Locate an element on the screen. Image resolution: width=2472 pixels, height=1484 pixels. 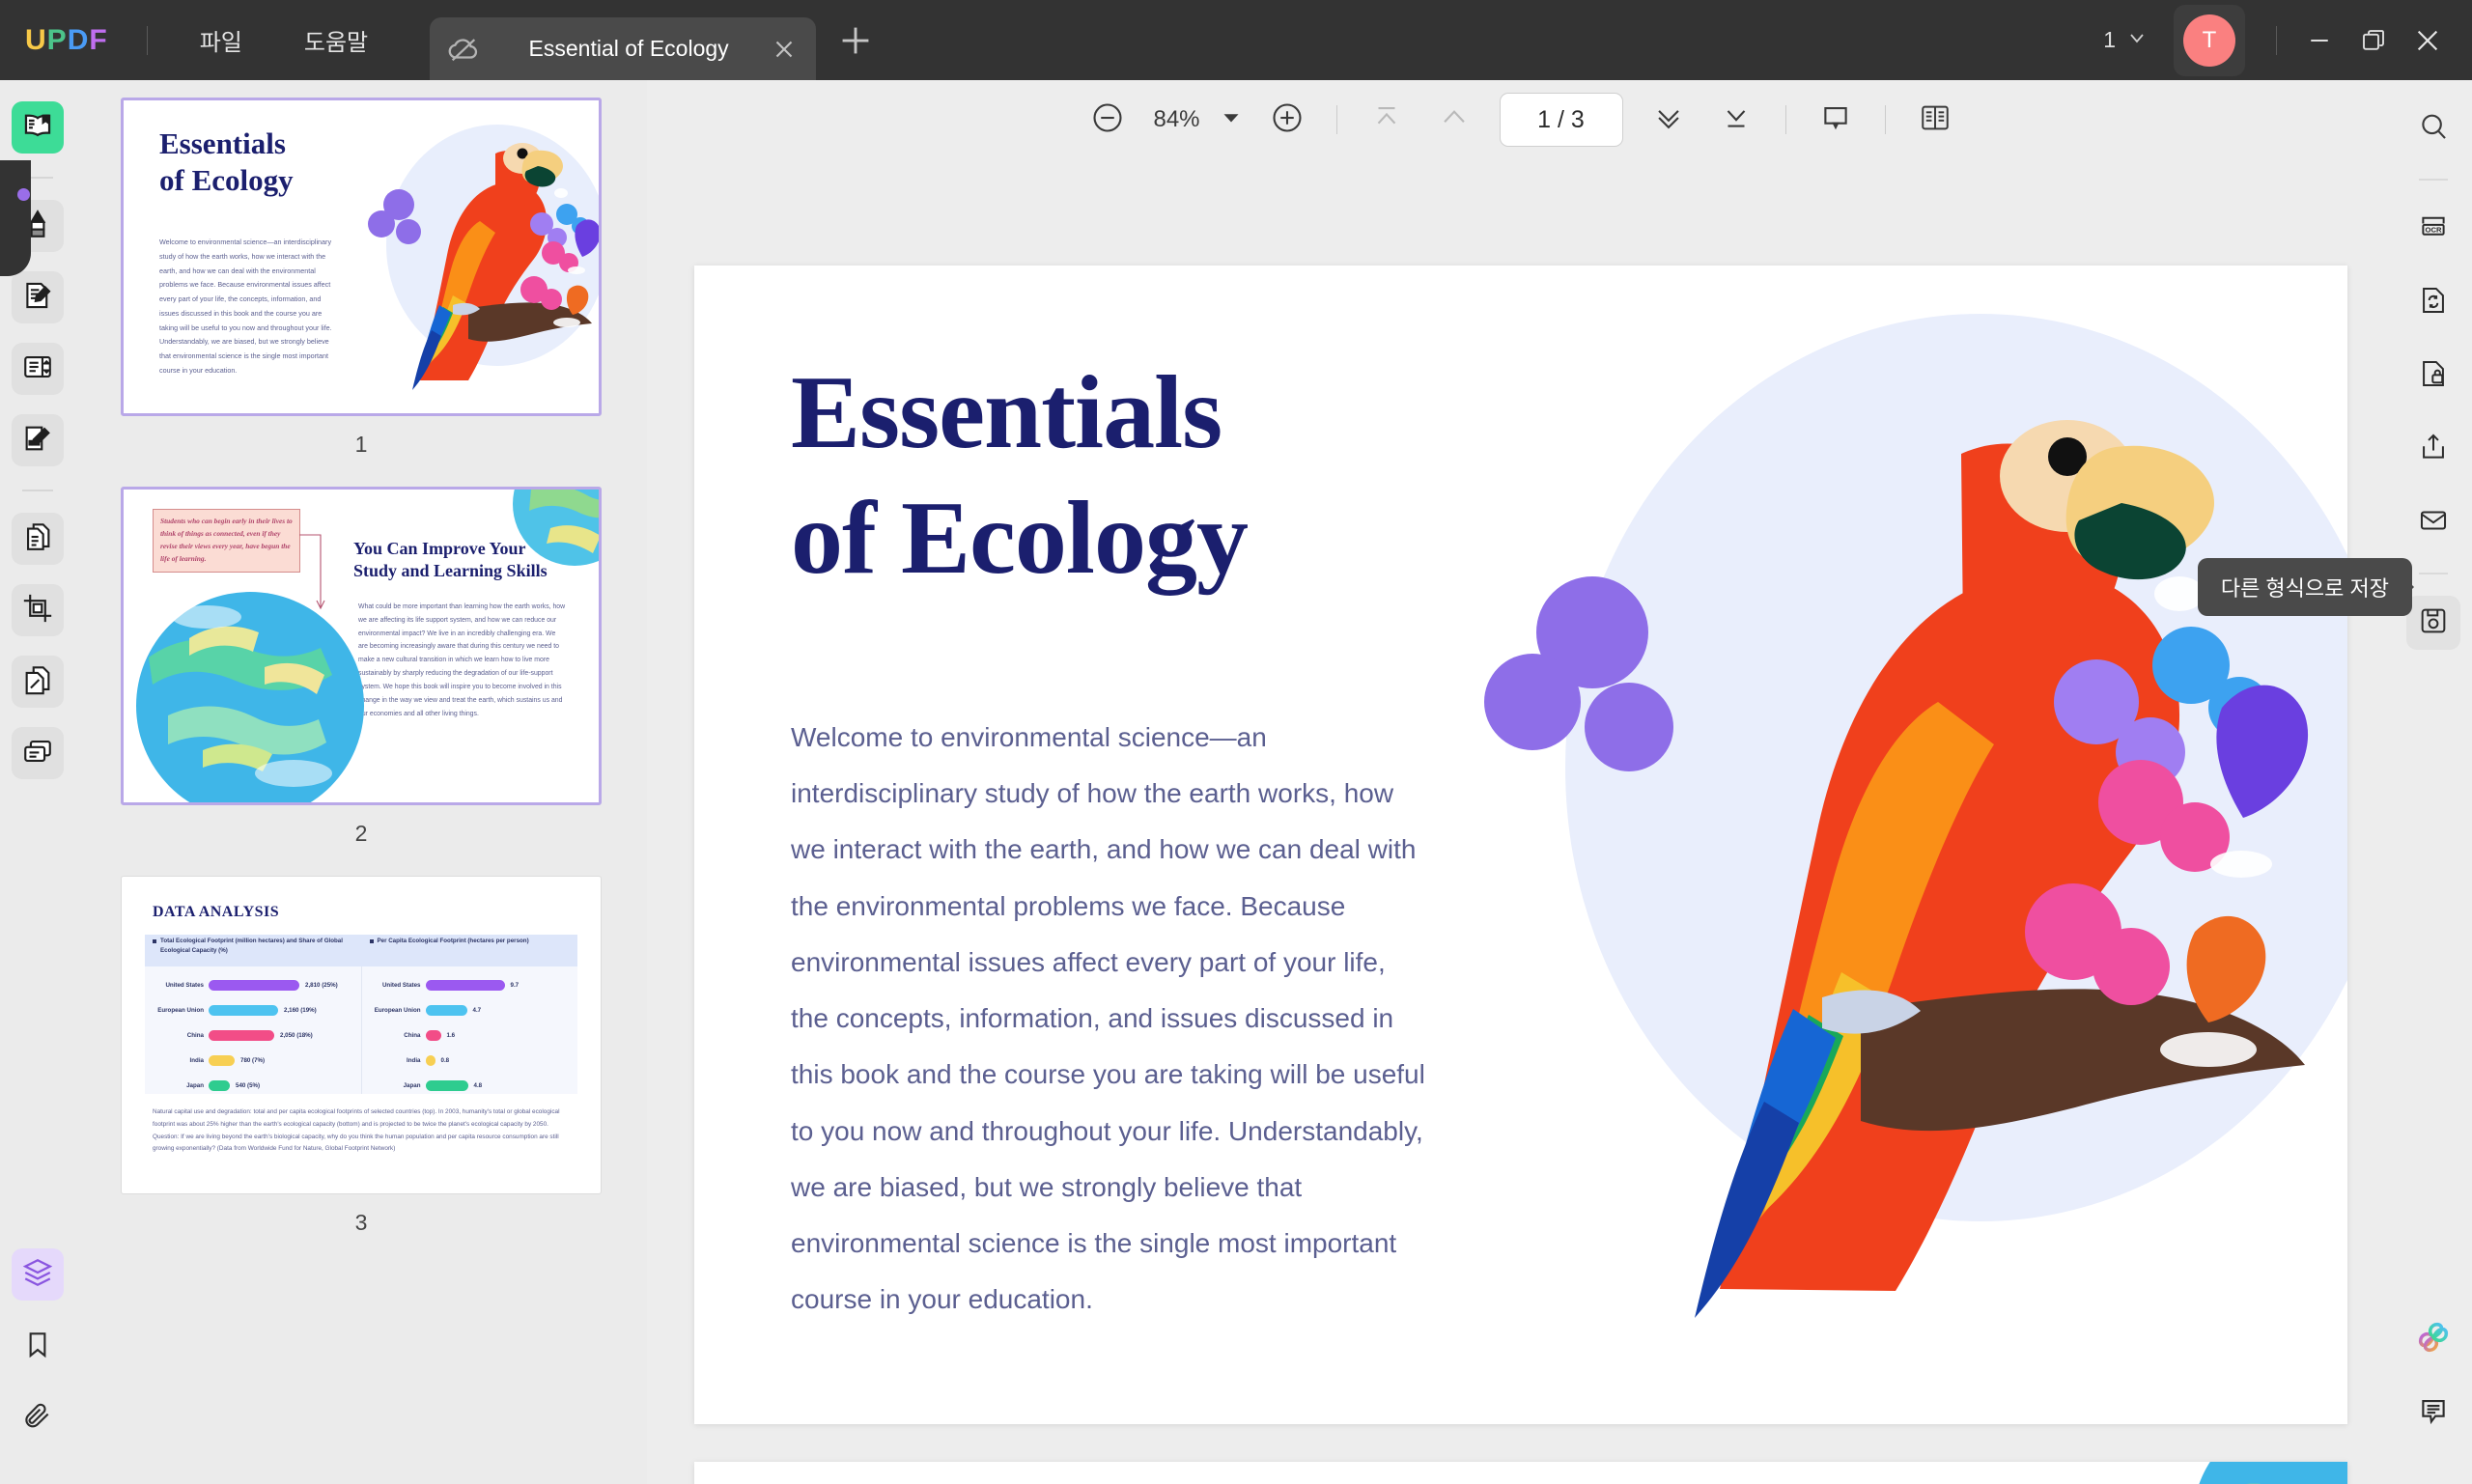
tab-title: Essential of Ecology is located at coordinates (628, 49).